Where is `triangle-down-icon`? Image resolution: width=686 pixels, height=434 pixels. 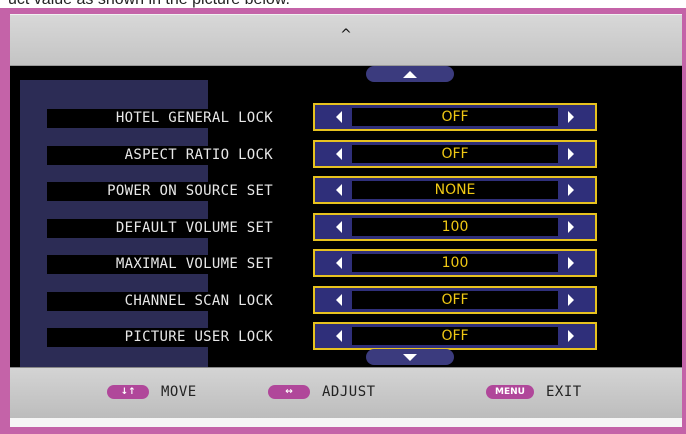
triangle-down-icon is located at coordinates (410, 357).